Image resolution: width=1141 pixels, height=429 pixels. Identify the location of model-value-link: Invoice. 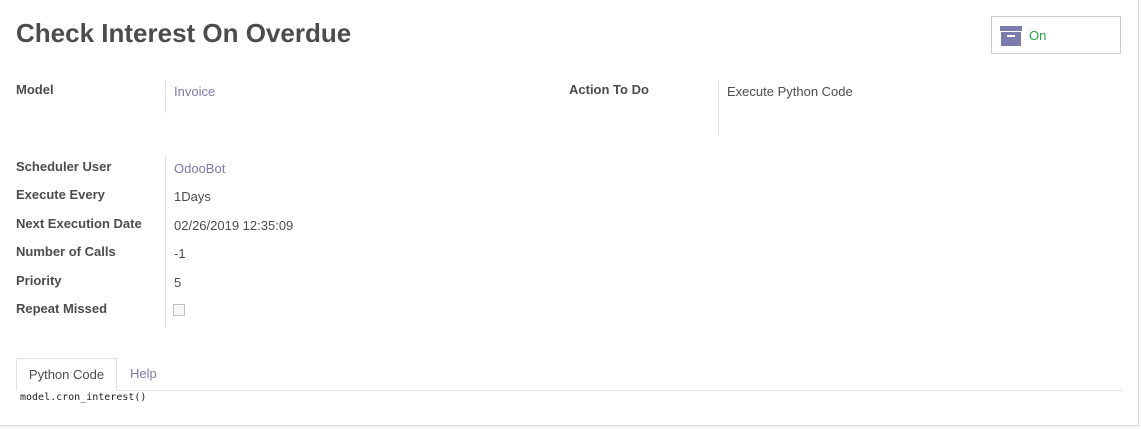
(194, 91).